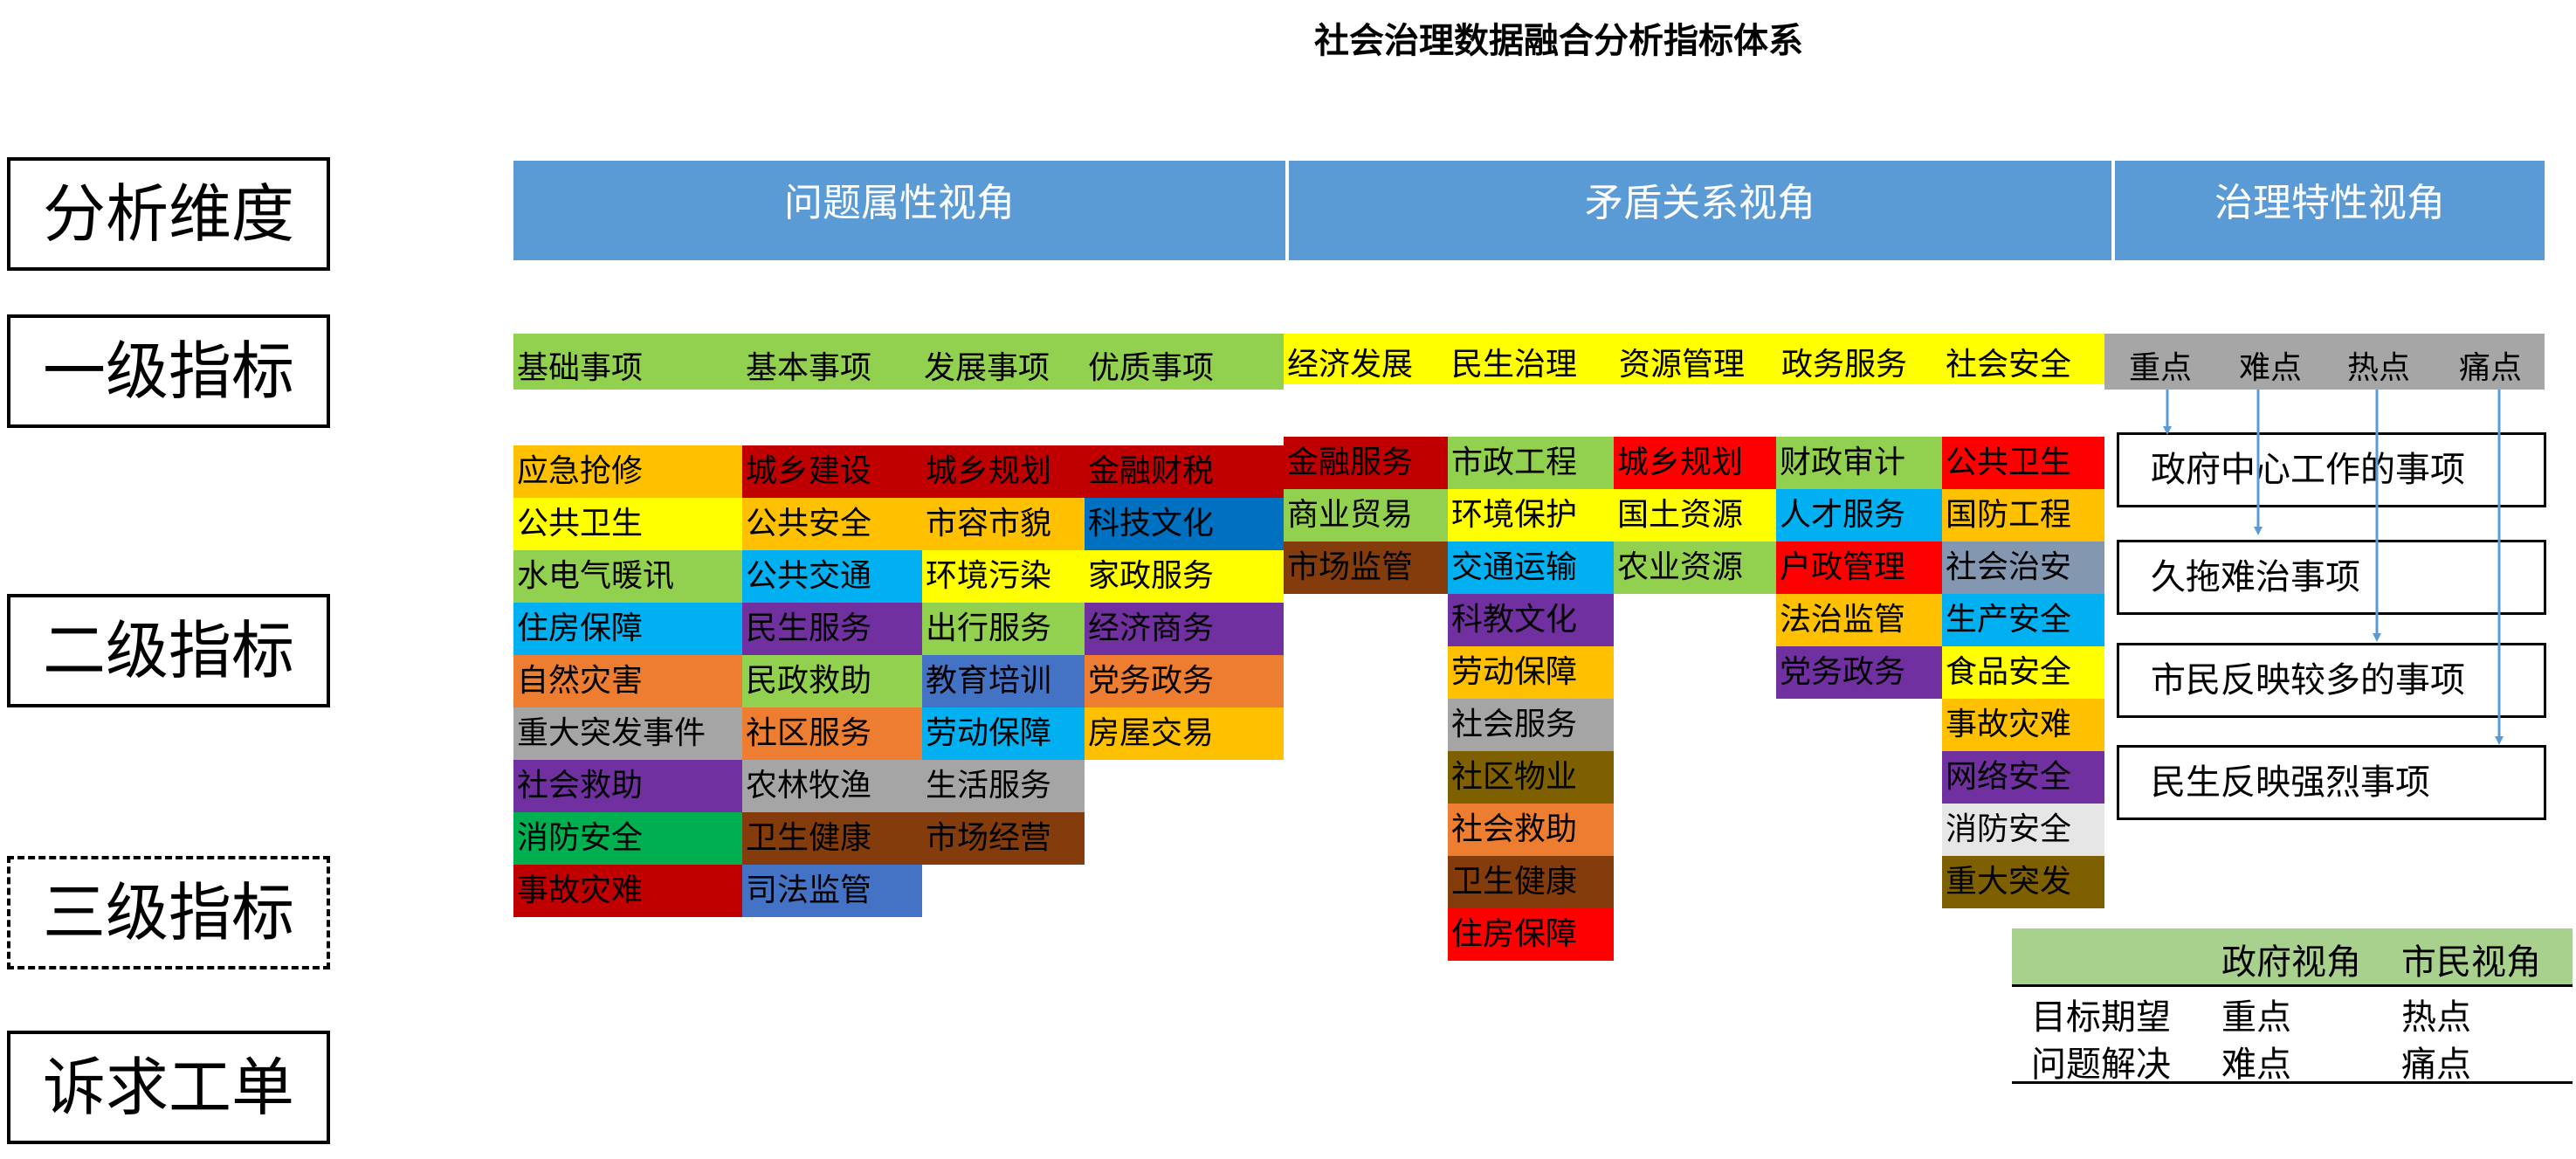 The width and height of the screenshot is (2576, 1159). Describe the element at coordinates (2101, 1017) in the screenshot. I see `legend-row-label: 目标期望` at that location.